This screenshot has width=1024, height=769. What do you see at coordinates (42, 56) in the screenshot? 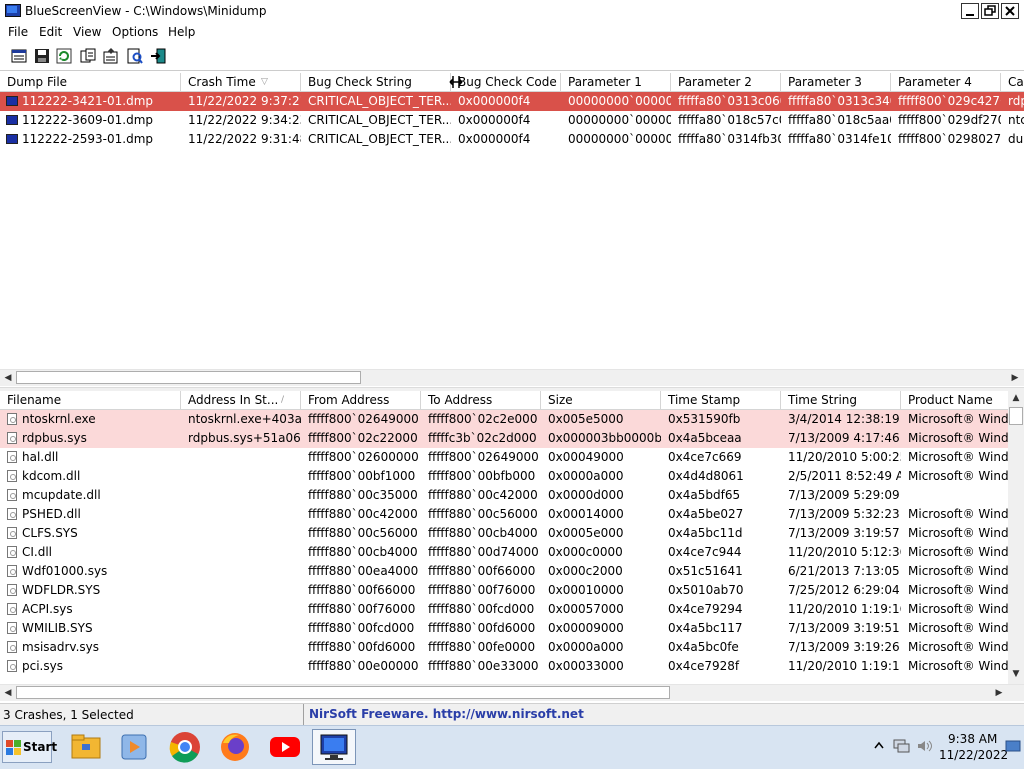
I see `save-button` at bounding box center [42, 56].